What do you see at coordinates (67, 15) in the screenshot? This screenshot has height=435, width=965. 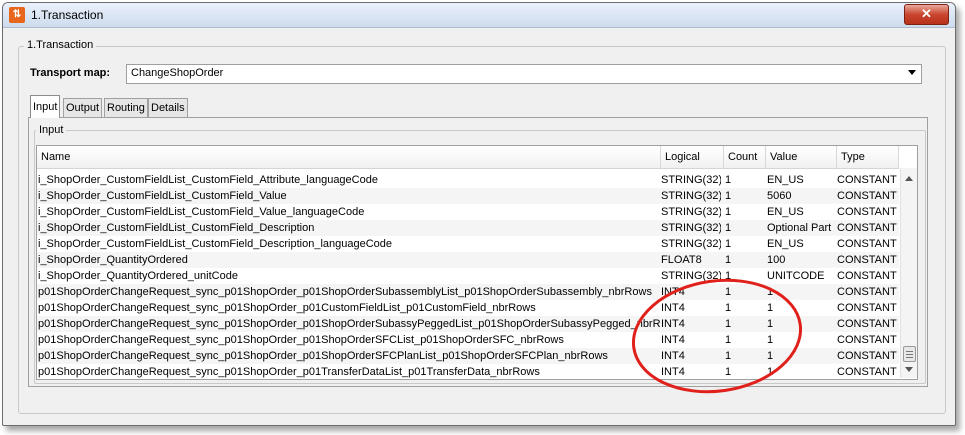 I see `window-title: 1.Transaction` at bounding box center [67, 15].